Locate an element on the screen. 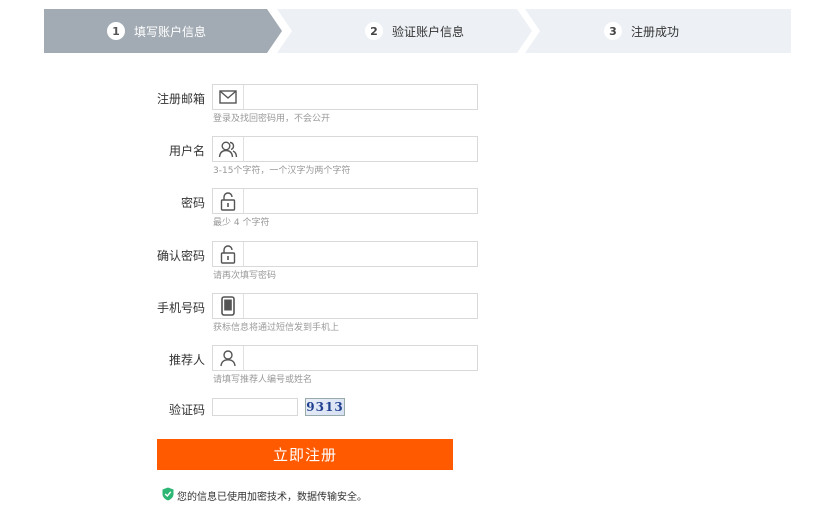  progress-steps: 1 填写账户信息 2 验证账户信息 3 注册成功 is located at coordinates (417, 31).